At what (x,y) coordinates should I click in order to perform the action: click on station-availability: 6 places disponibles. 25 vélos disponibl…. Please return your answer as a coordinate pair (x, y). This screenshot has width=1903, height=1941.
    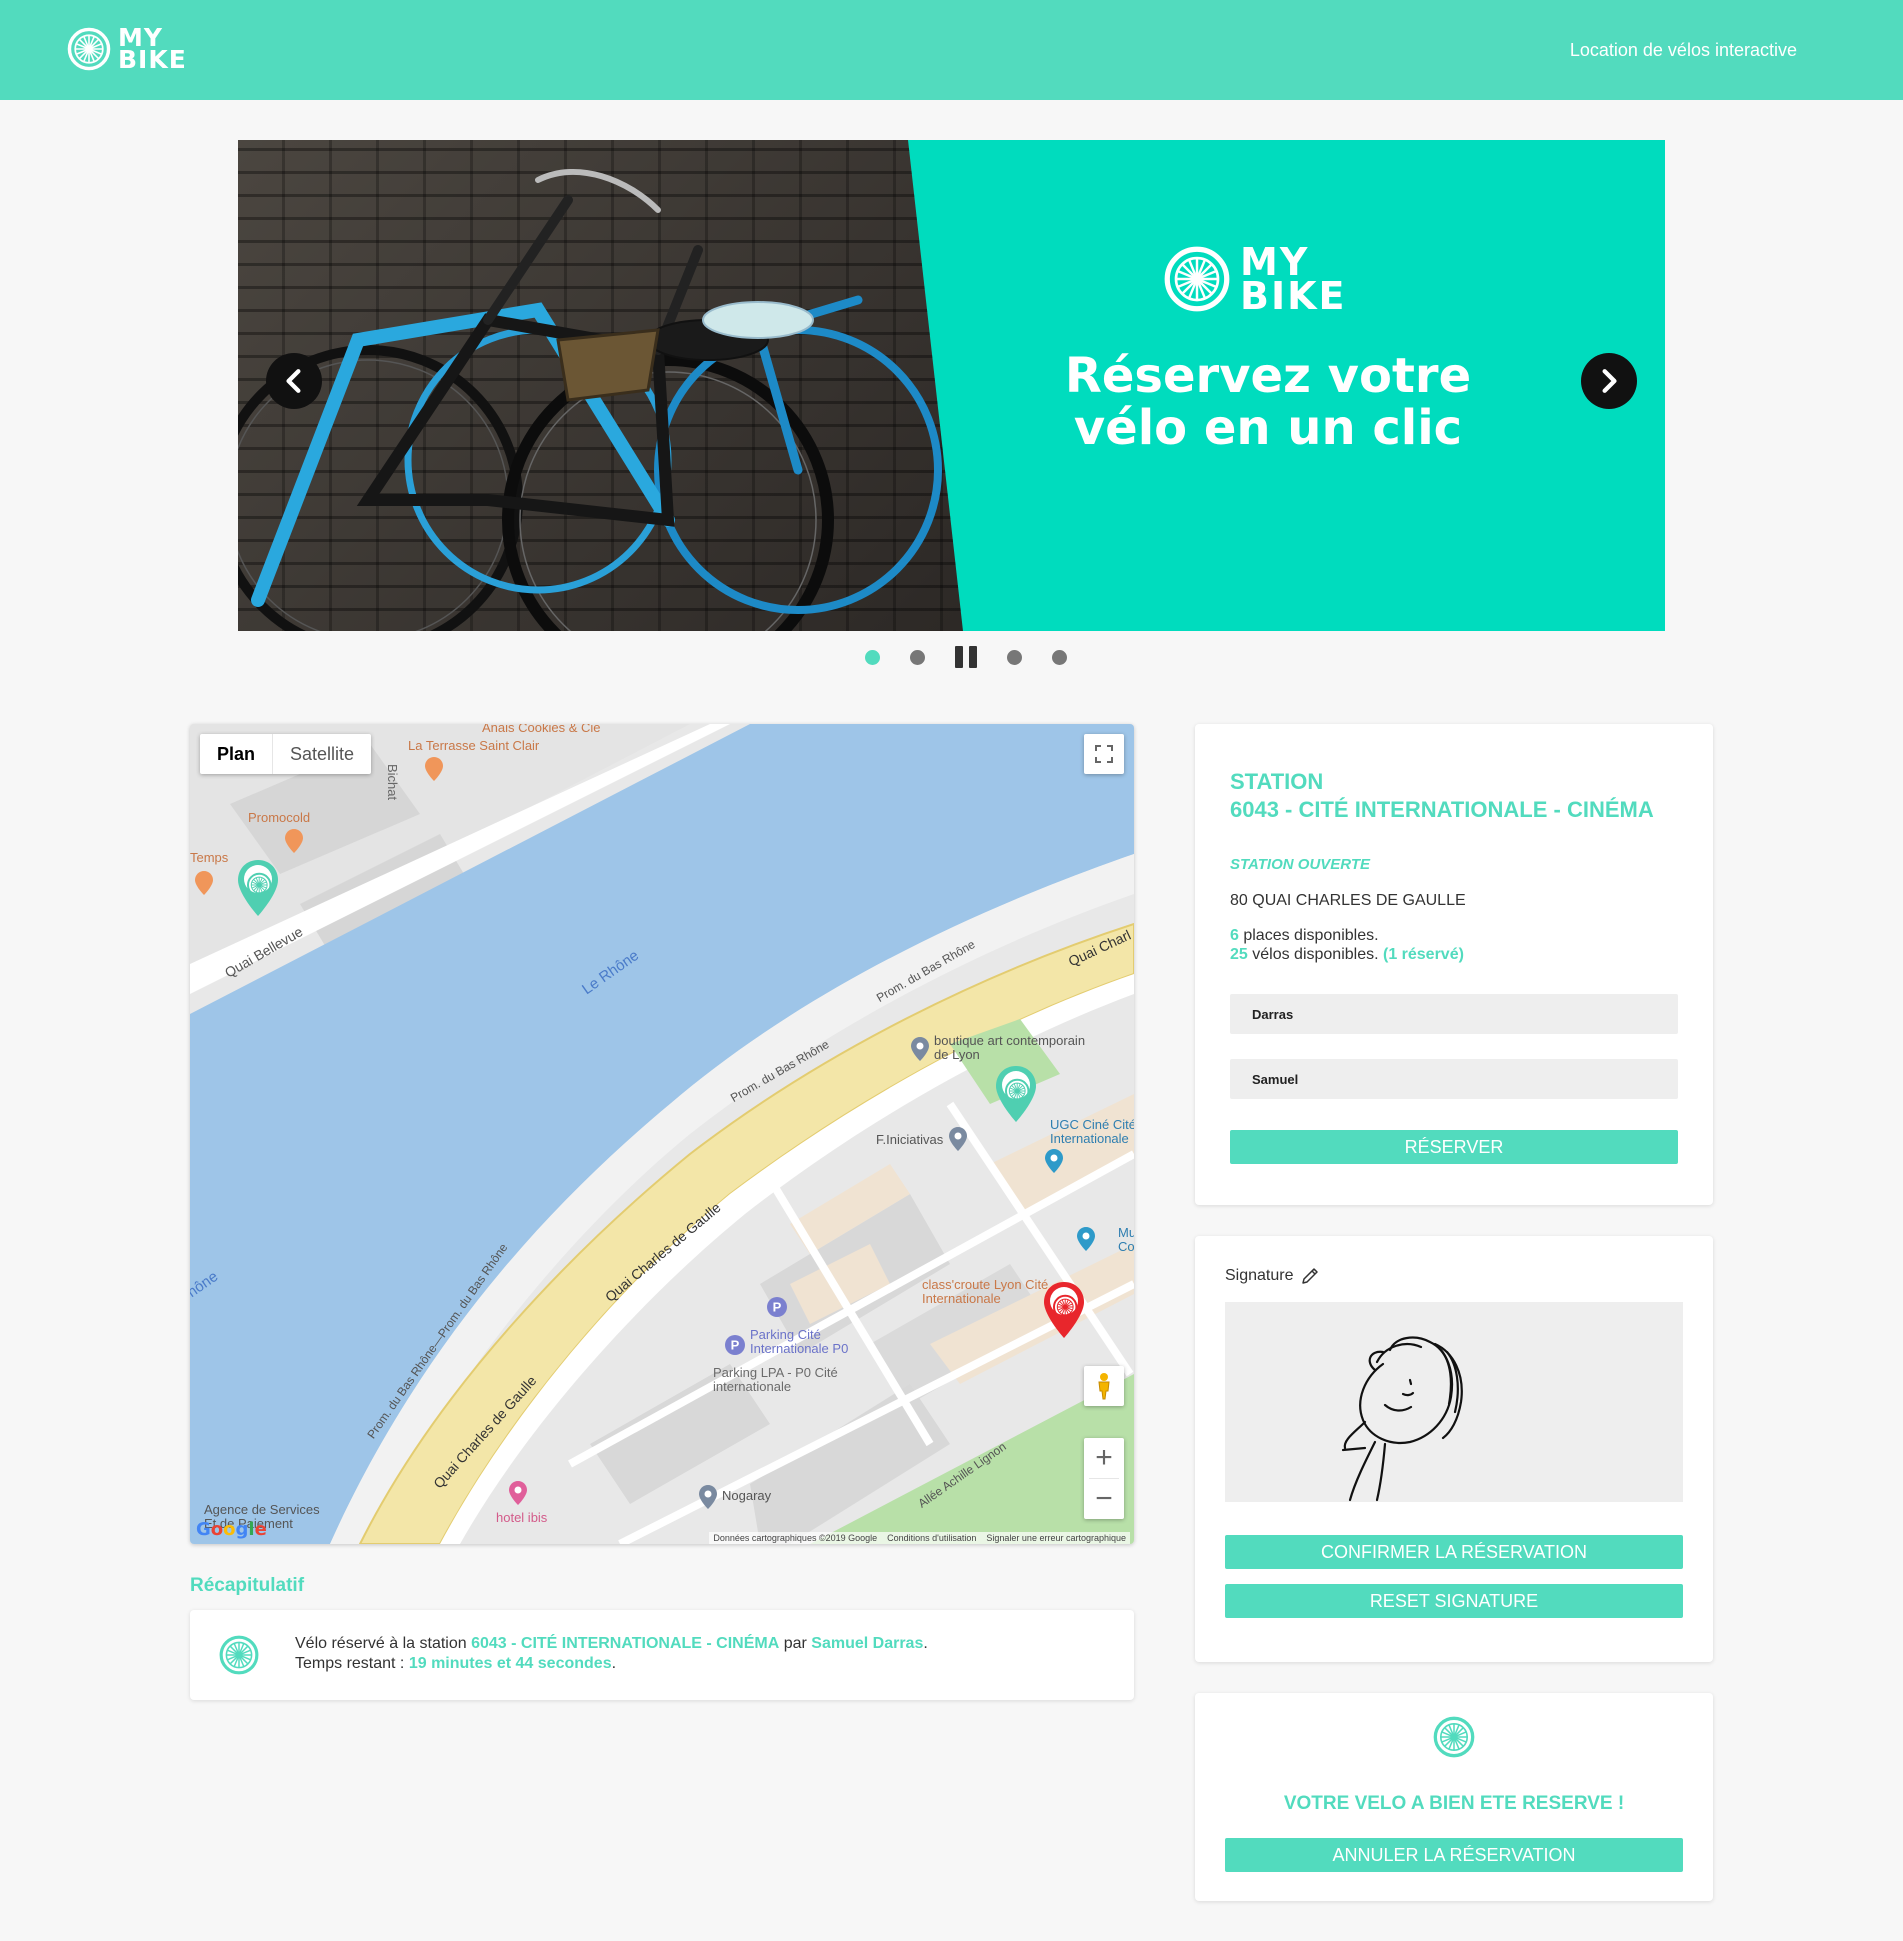
    Looking at the image, I should click on (1347, 945).